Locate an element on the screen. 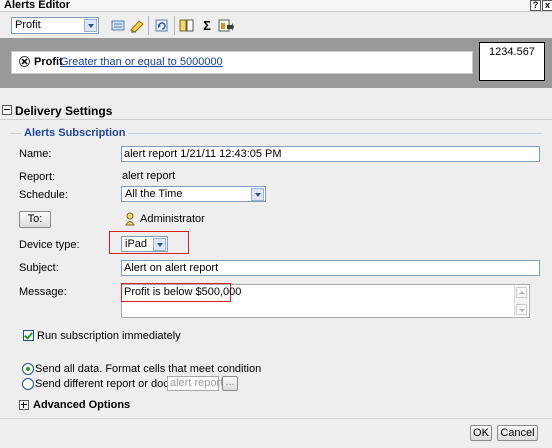 This screenshot has height=448, width=552. window-title: Alerts Editor is located at coordinates (37, 5).